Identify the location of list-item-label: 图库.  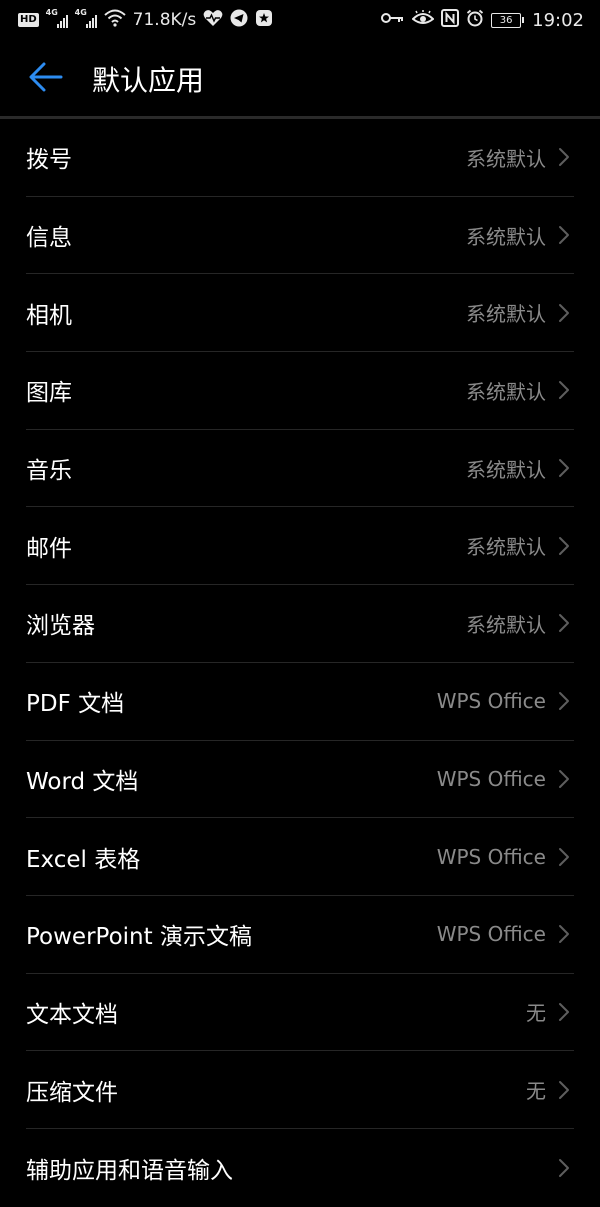
(49, 393).